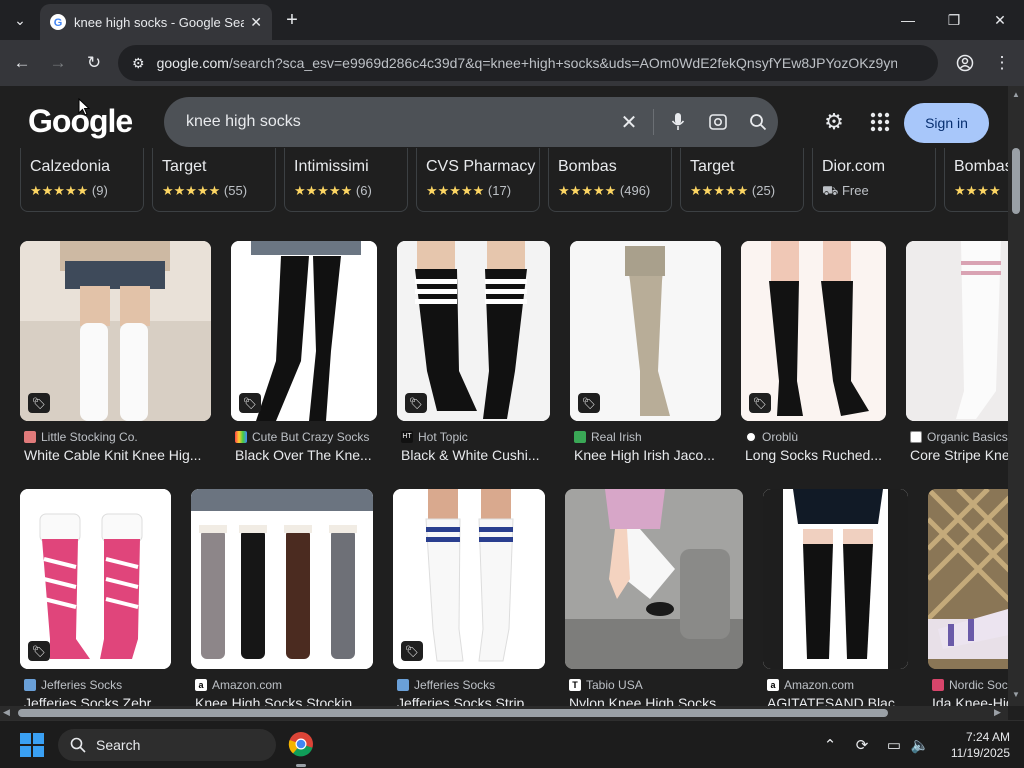 The image size is (1024, 768). What do you see at coordinates (975, 745) in the screenshot?
I see `taskbar-clock: 7:24 AM 11/19/2025` at bounding box center [975, 745].